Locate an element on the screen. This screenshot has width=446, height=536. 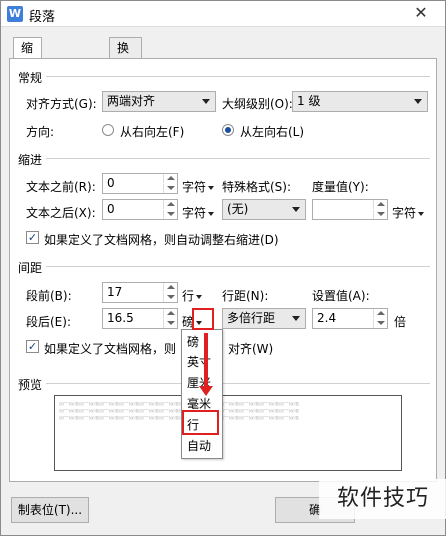
title-bar: W 段落 ✕ is located at coordinates (223, 14).